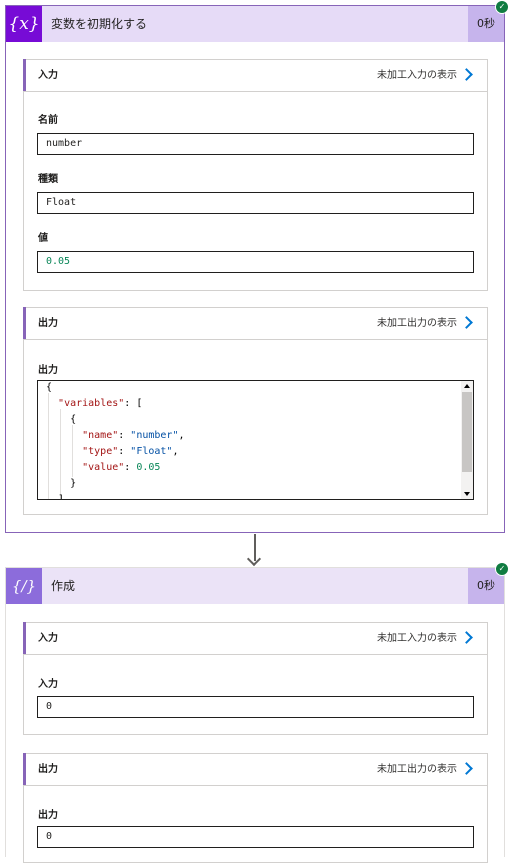 This screenshot has width=508, height=863. I want to click on value-field: 0.05, so click(255, 262).